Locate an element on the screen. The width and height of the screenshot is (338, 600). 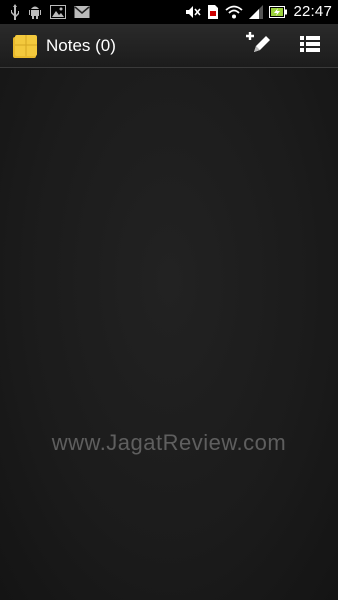
status-bar: 22:47 is located at coordinates (169, 12).